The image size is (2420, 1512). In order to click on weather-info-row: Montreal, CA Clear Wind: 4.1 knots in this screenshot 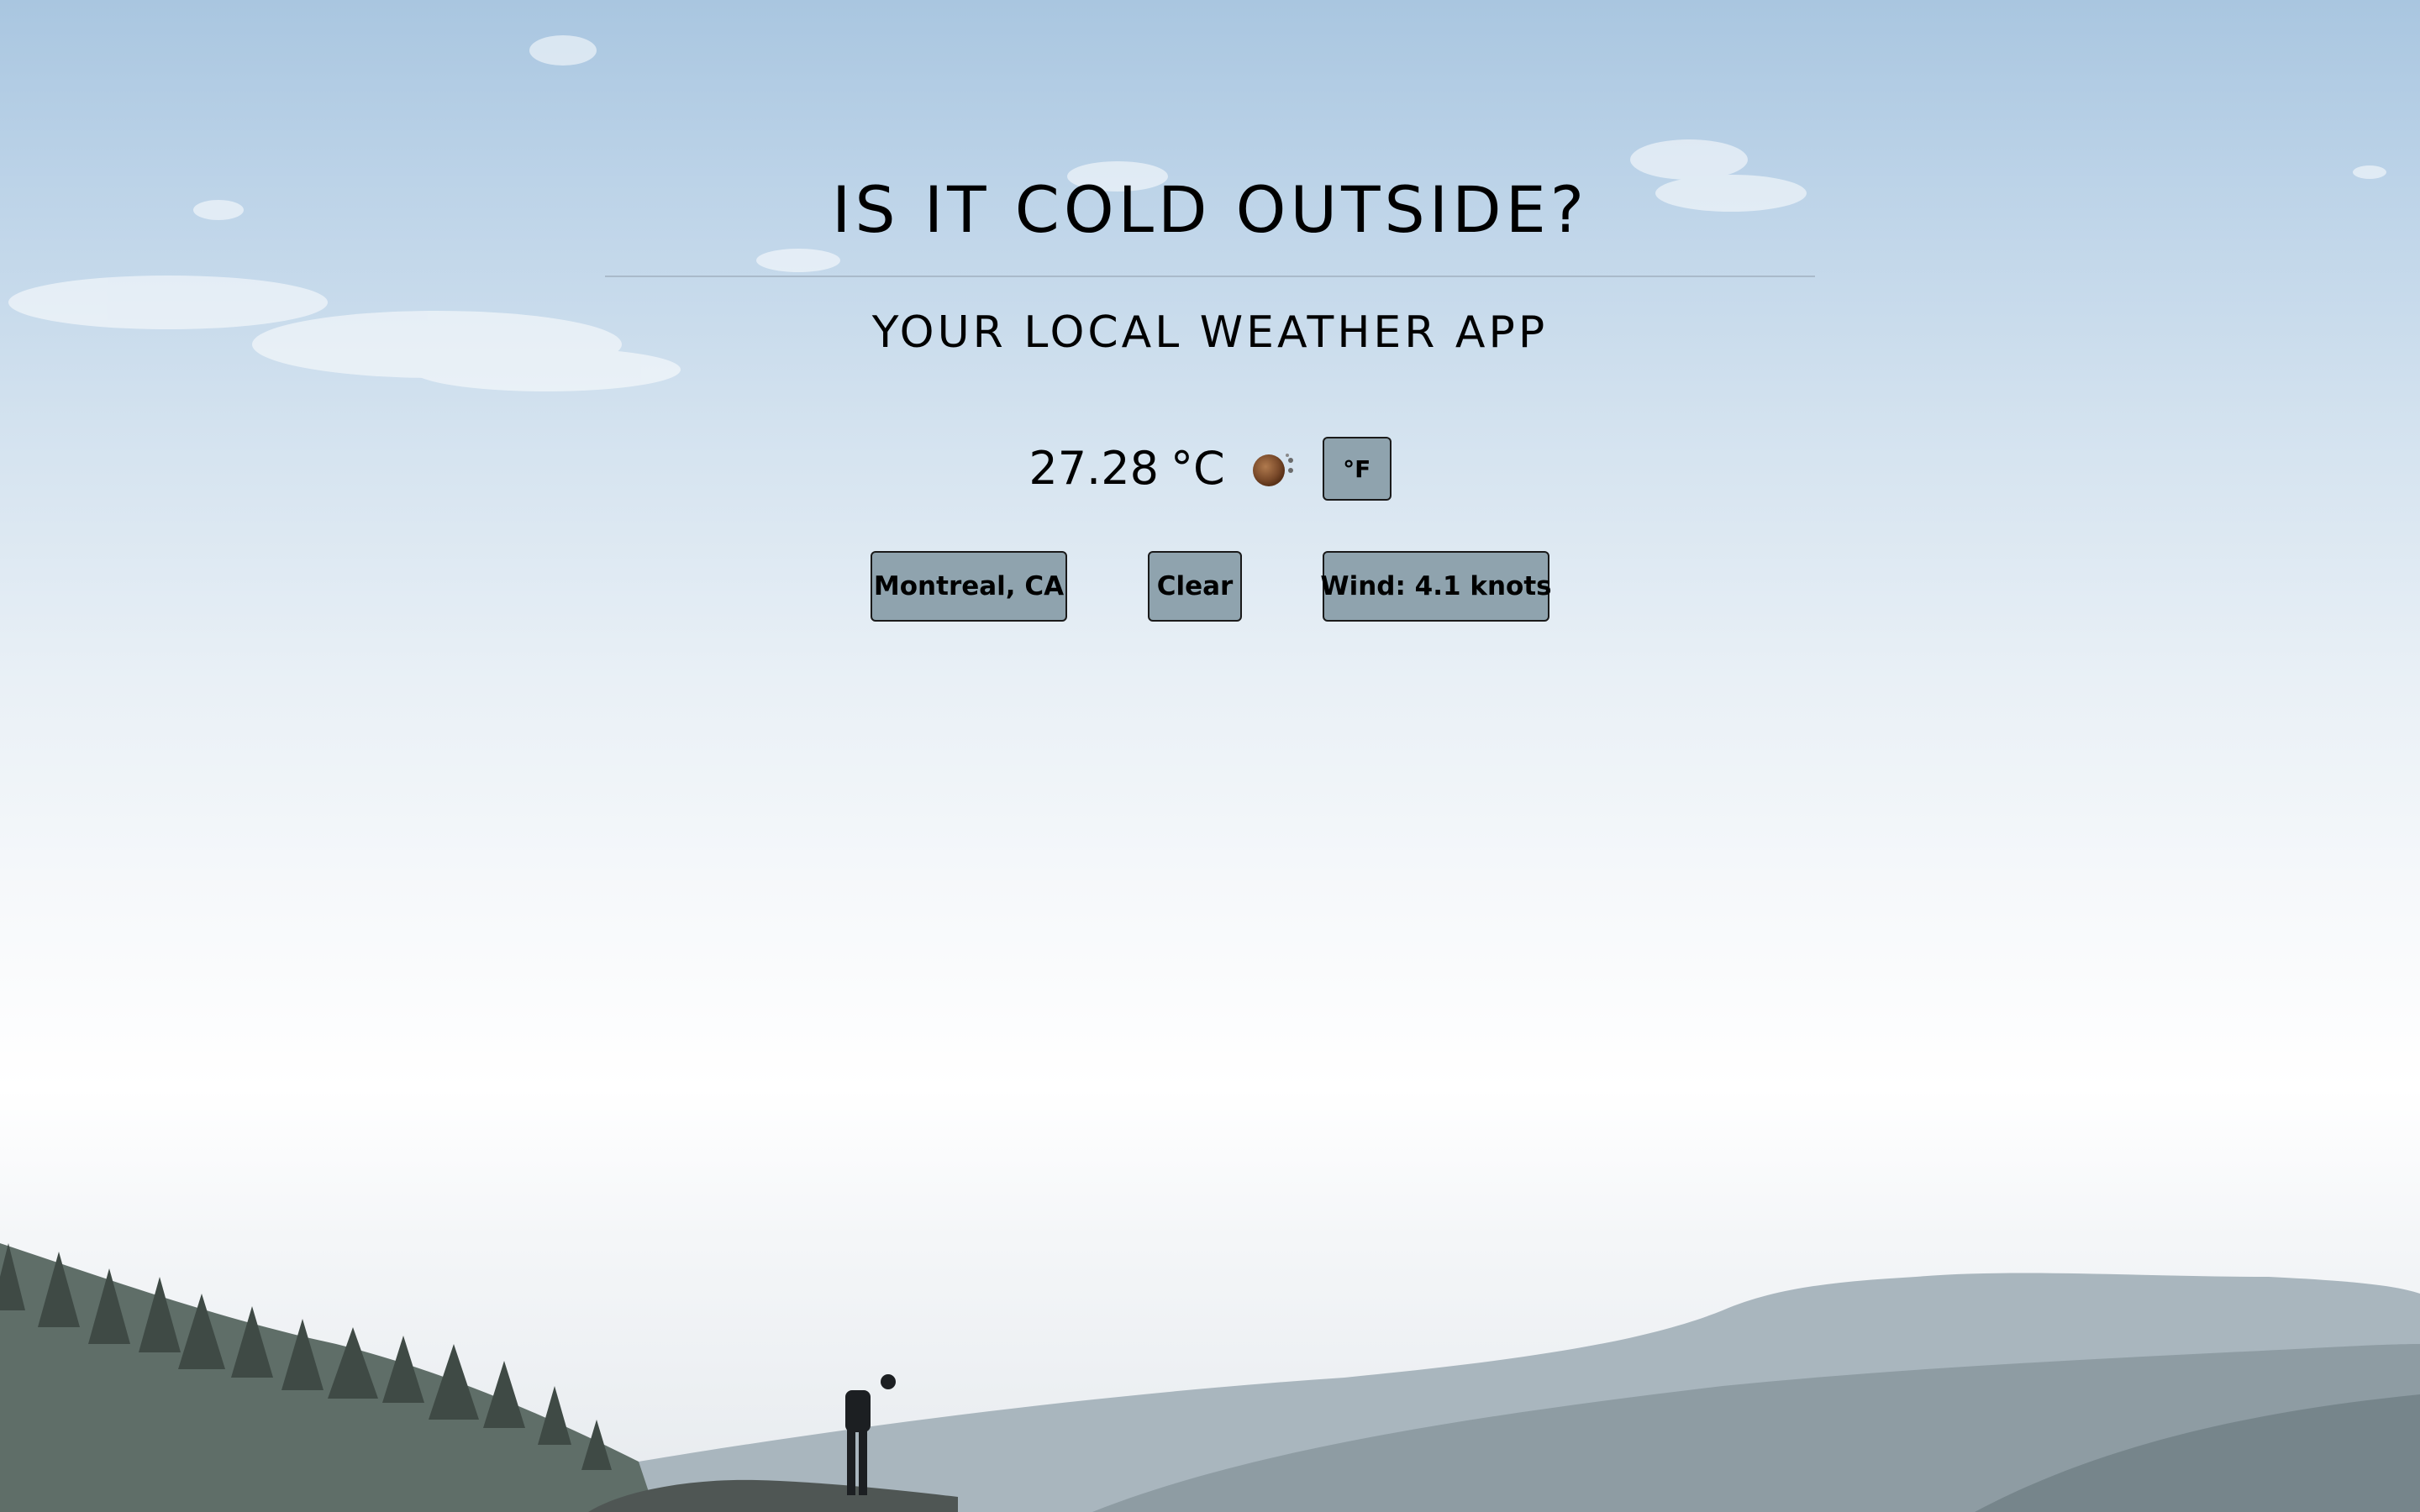, I will do `click(1210, 586)`.